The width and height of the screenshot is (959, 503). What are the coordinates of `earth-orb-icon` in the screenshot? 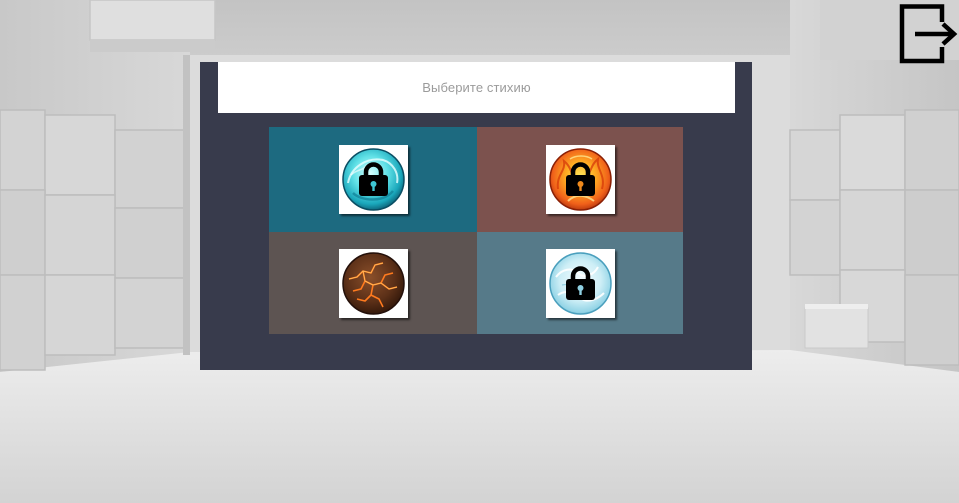 It's located at (373, 283).